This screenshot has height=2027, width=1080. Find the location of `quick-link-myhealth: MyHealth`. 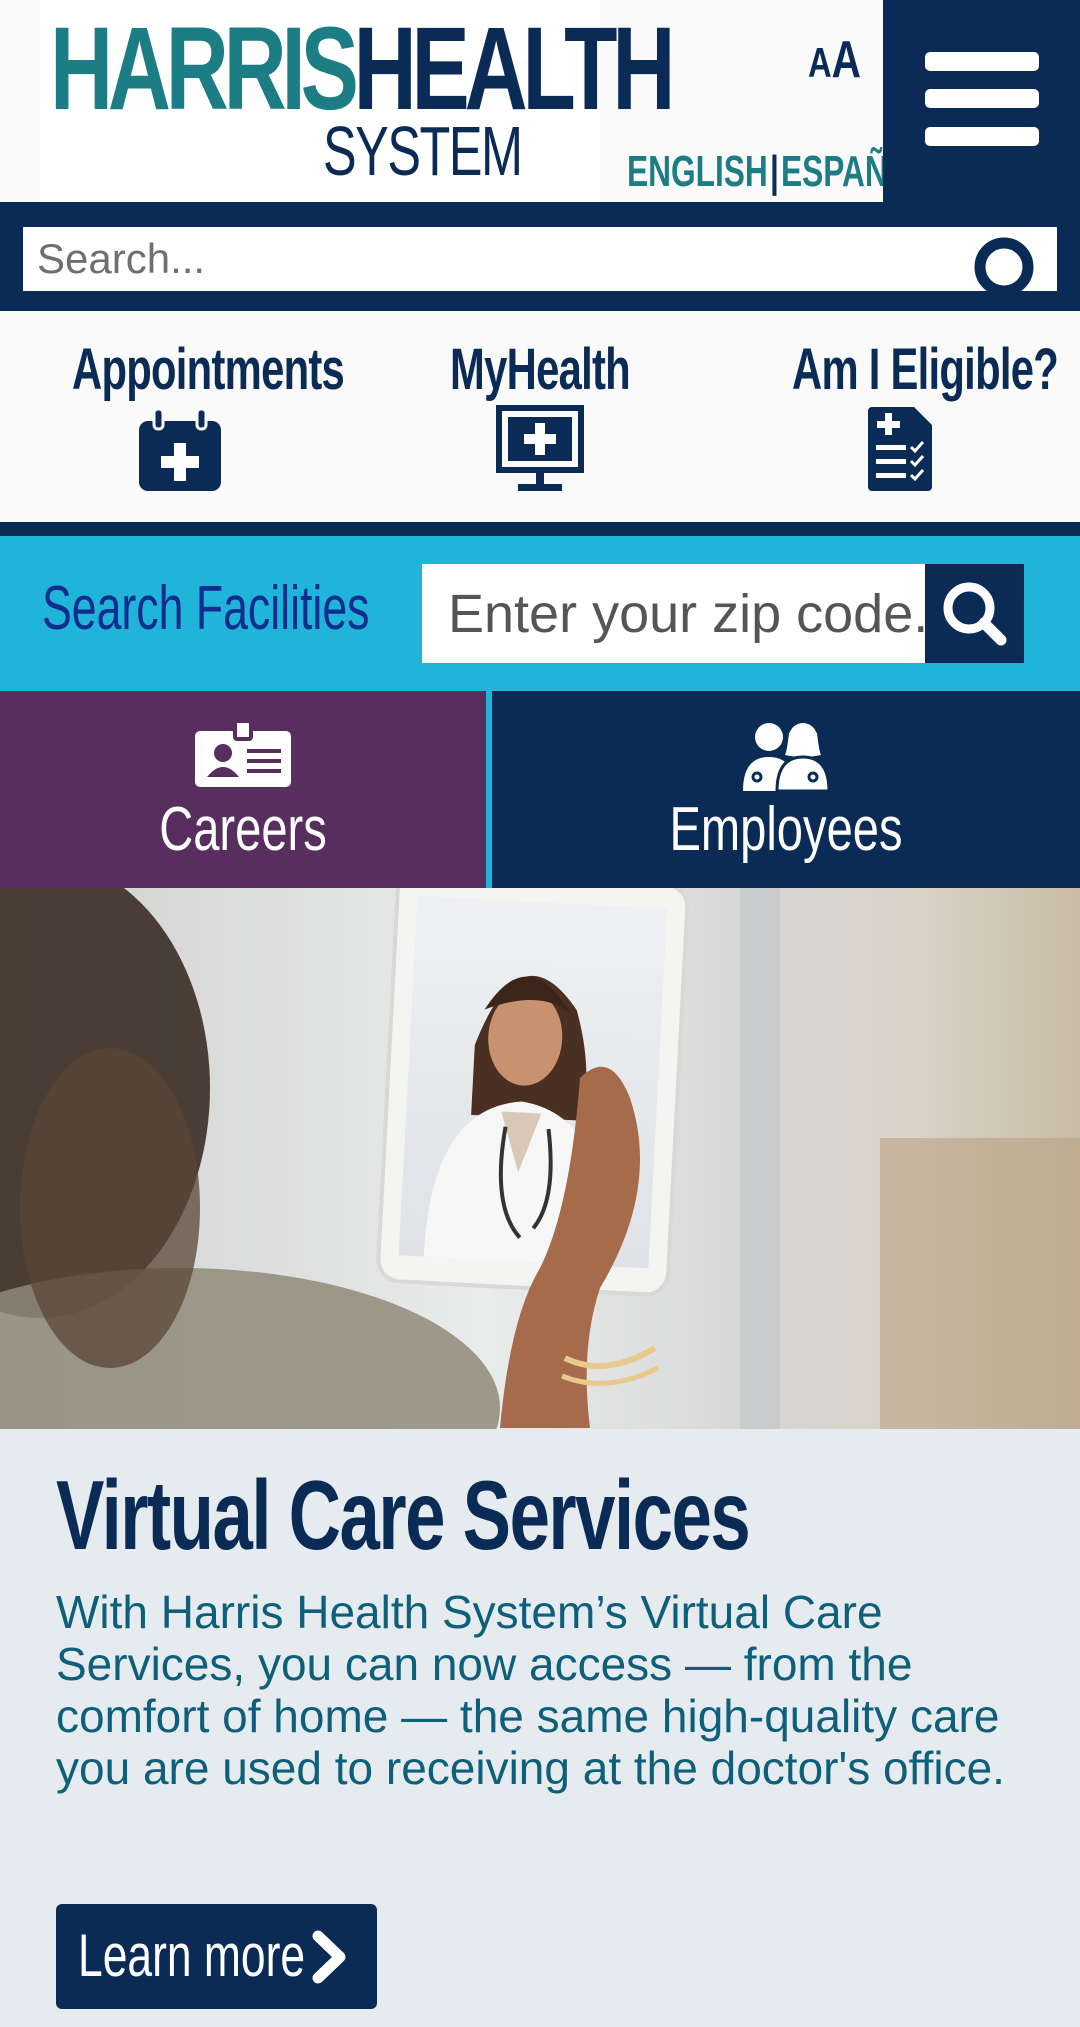

quick-link-myhealth: MyHealth is located at coordinates (540, 370).